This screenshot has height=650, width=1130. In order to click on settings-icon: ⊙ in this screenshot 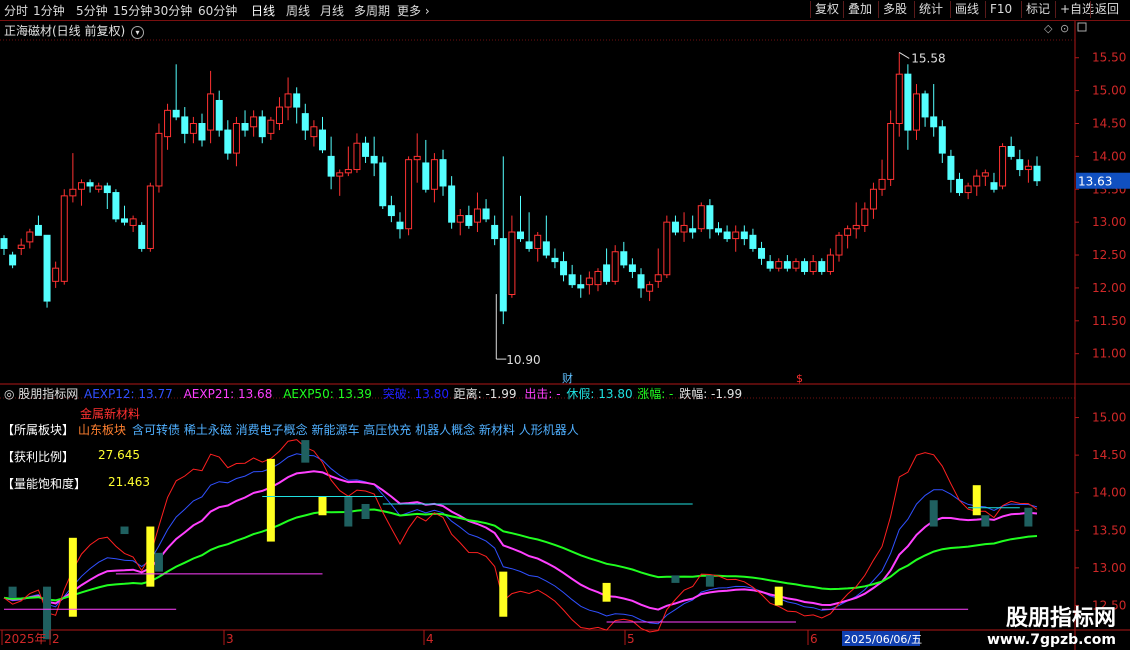, I will do `click(1064, 28)`.